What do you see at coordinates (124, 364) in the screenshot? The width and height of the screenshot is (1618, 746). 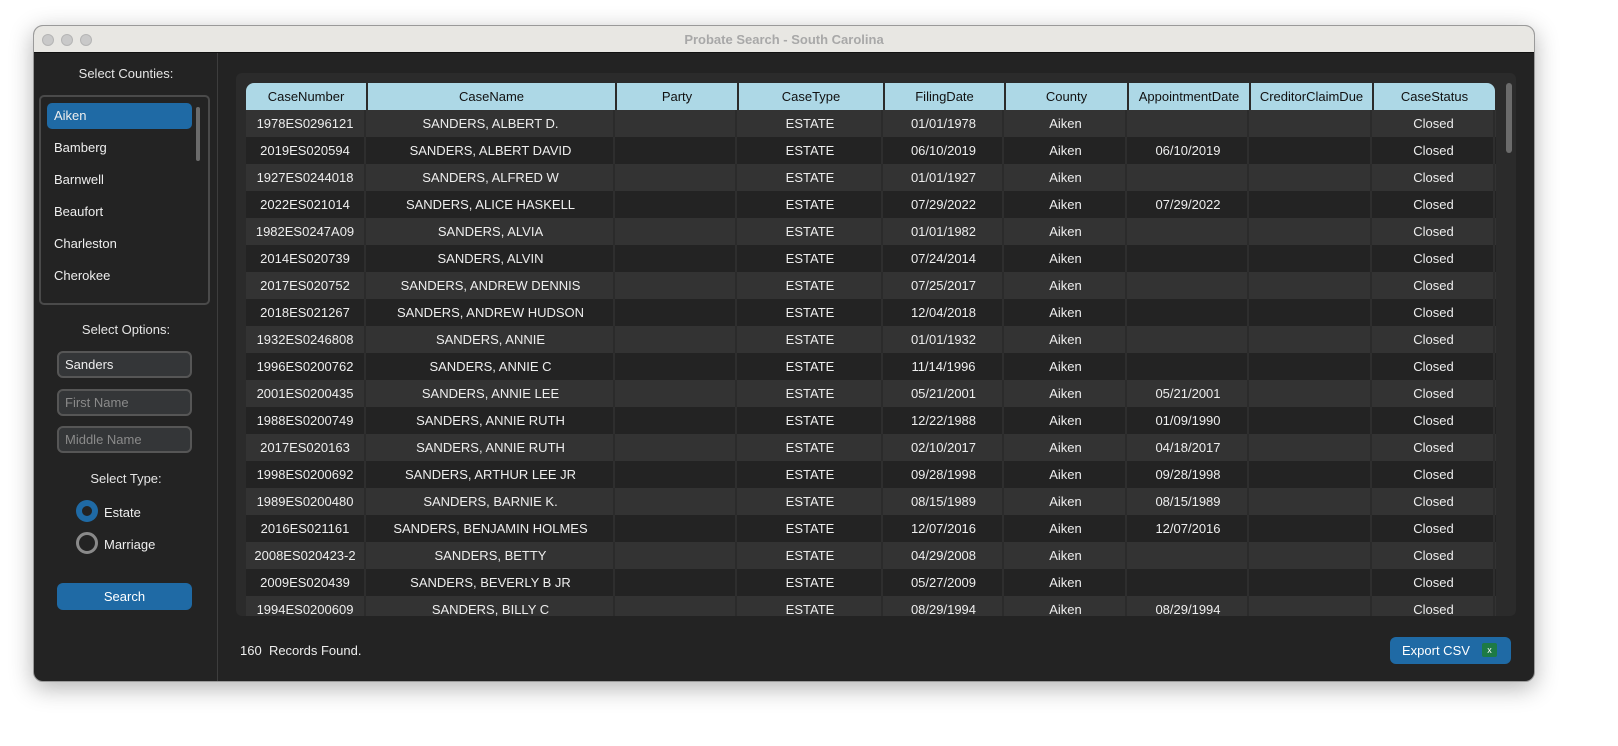 I see `last-name-input` at bounding box center [124, 364].